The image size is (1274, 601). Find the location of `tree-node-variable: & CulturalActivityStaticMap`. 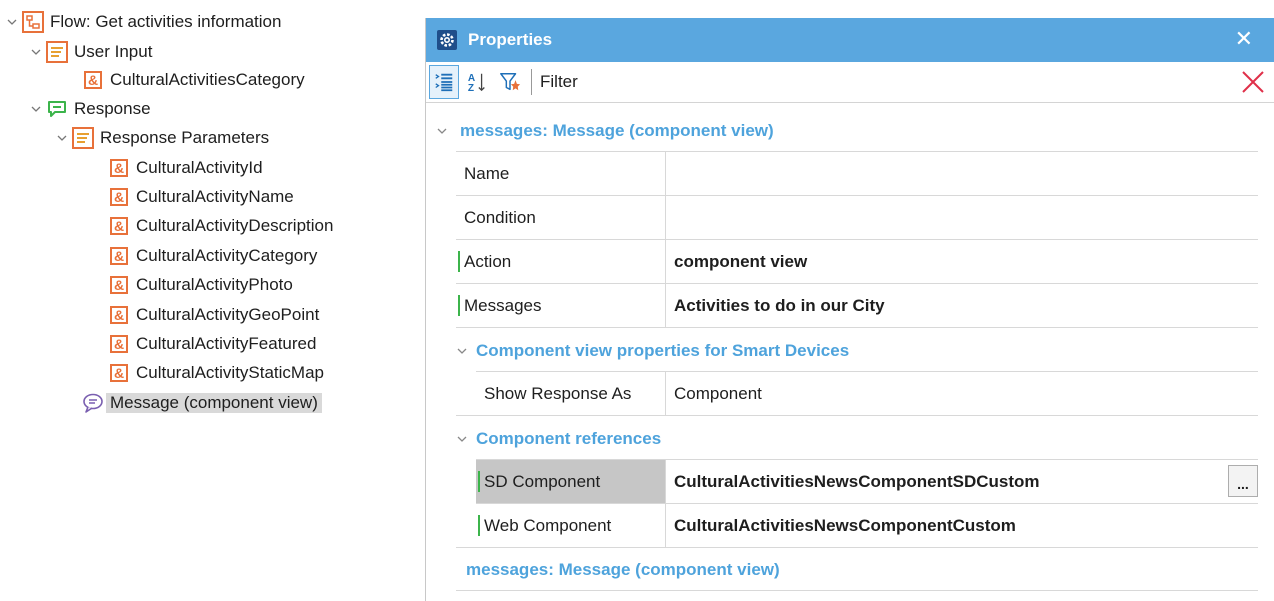

tree-node-variable: & CulturalActivityStaticMap is located at coordinates (216, 373).